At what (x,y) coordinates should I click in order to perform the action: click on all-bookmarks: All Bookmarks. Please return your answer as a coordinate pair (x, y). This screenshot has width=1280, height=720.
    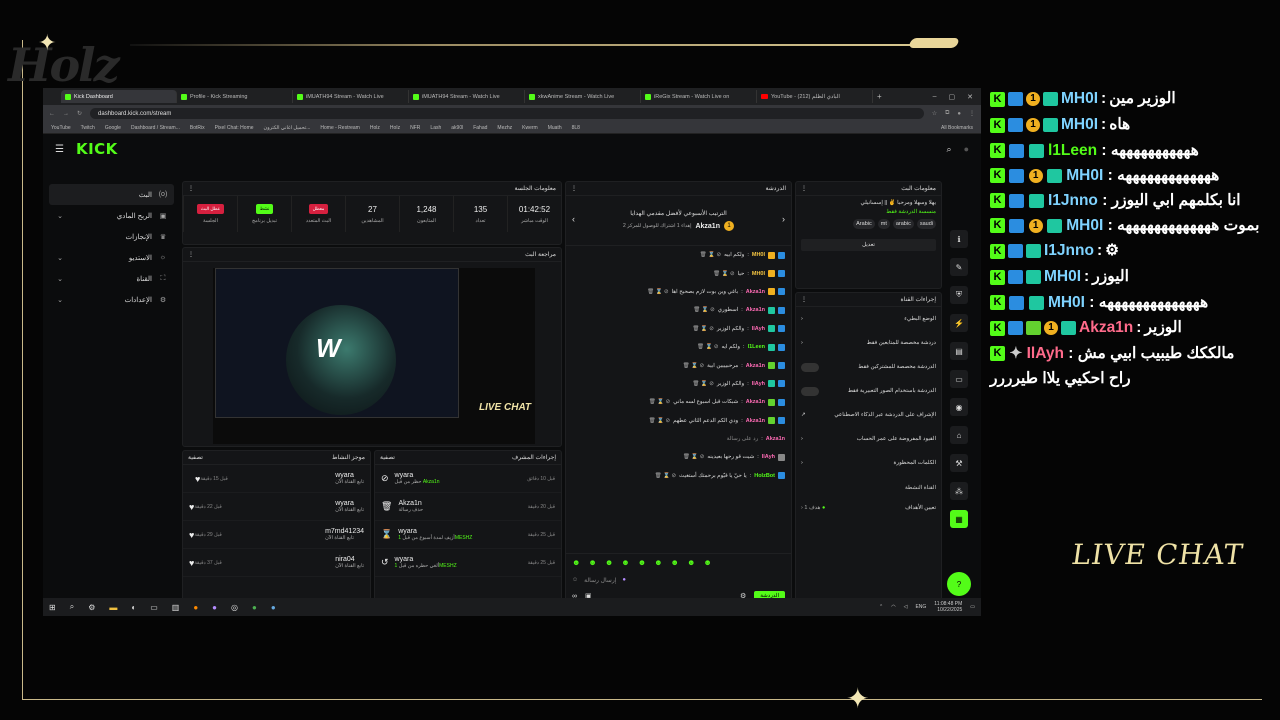
    Looking at the image, I should click on (957, 128).